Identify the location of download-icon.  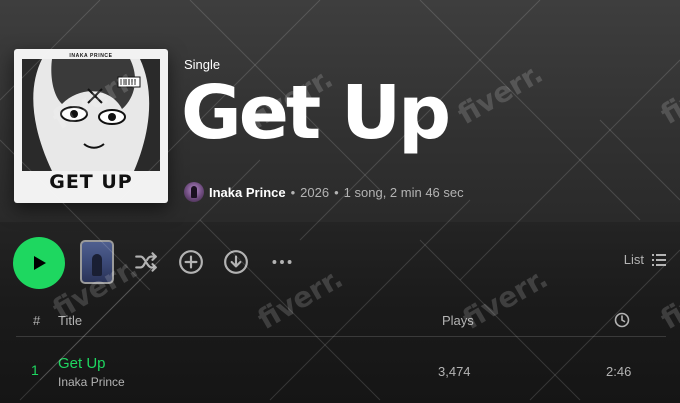
(236, 262).